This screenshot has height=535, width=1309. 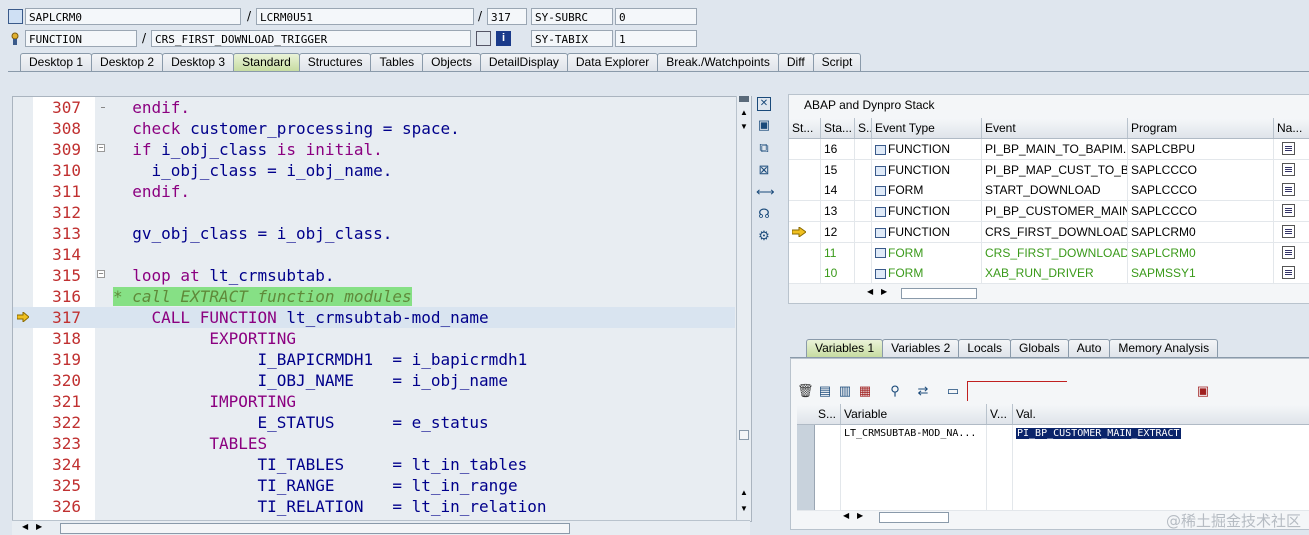 I want to click on tab-variables-2: Variables 2, so click(x=921, y=348).